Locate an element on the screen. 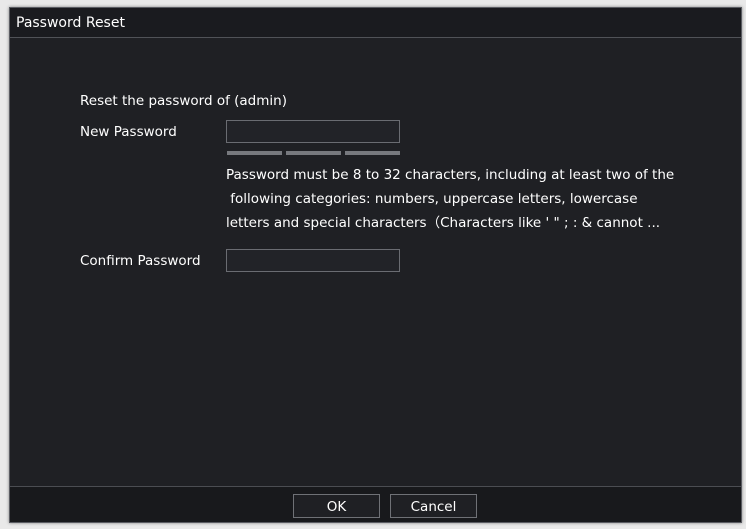 The width and height of the screenshot is (746, 529). strength-segment-weak is located at coordinates (254, 153).